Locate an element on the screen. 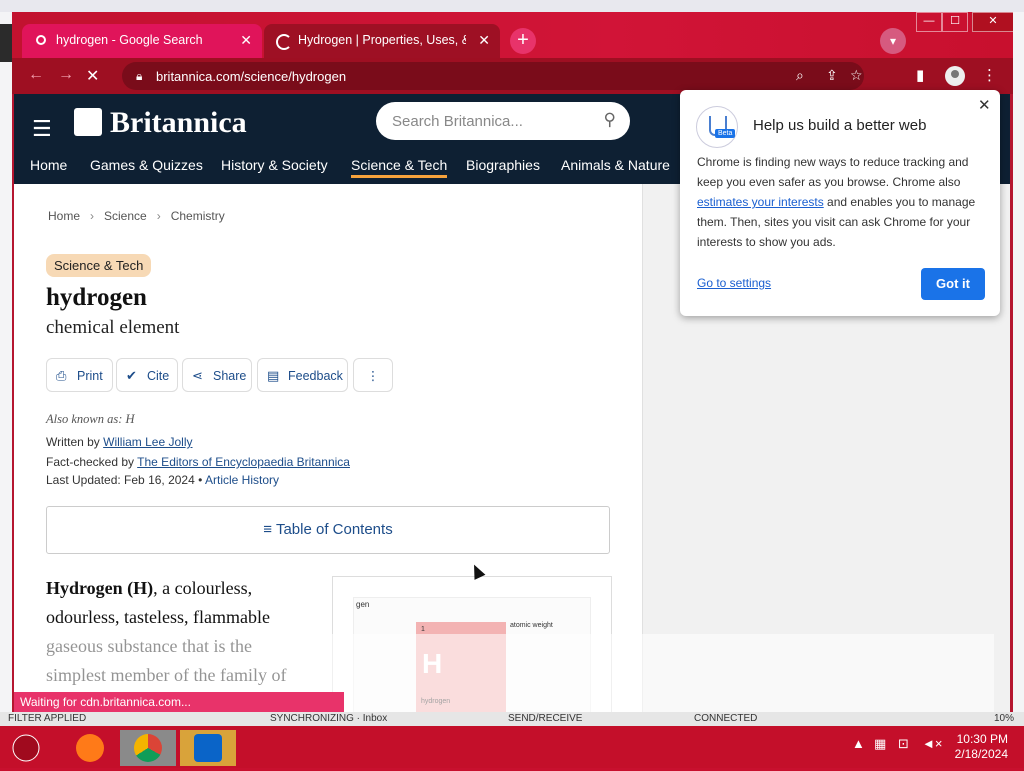 Image resolution: width=1024 pixels, height=771 pixels. beta-flask-icon: Beta is located at coordinates (717, 127).